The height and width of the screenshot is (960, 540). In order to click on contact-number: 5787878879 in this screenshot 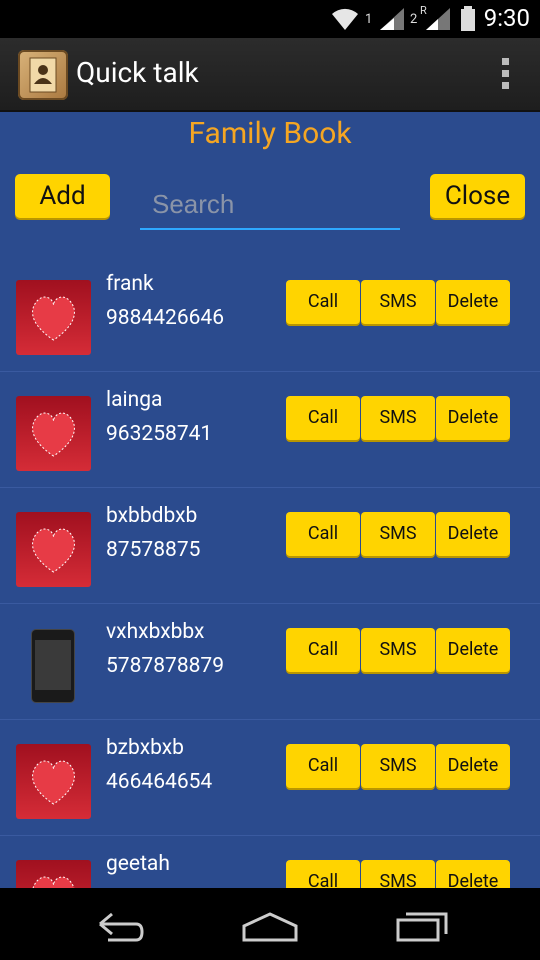, I will do `click(165, 666)`.